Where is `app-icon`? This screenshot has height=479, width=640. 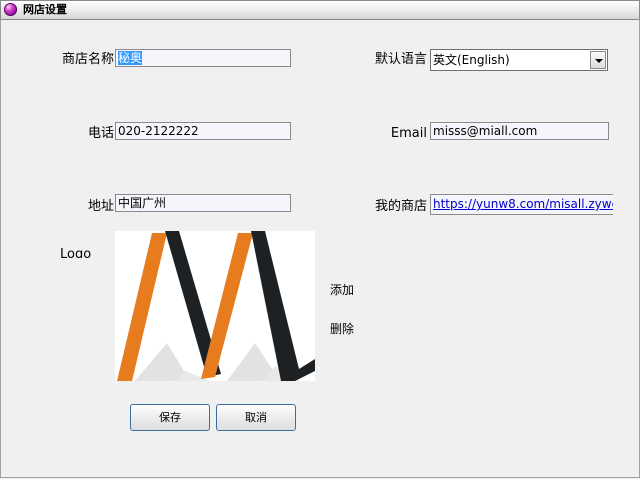 app-icon is located at coordinates (10, 9).